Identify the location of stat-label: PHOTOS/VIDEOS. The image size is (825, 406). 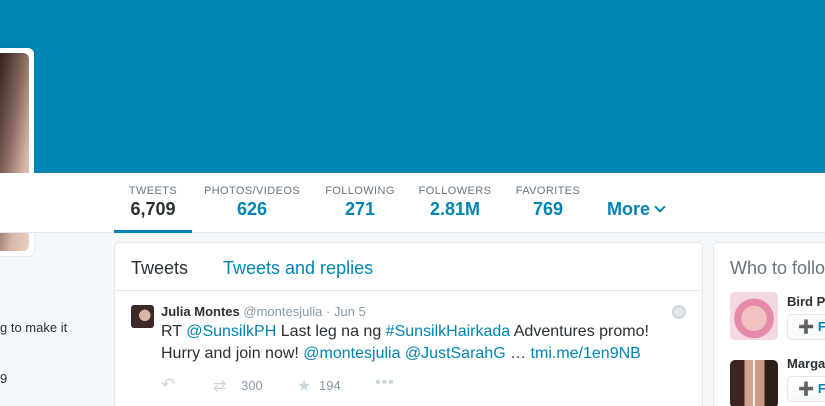
(252, 191).